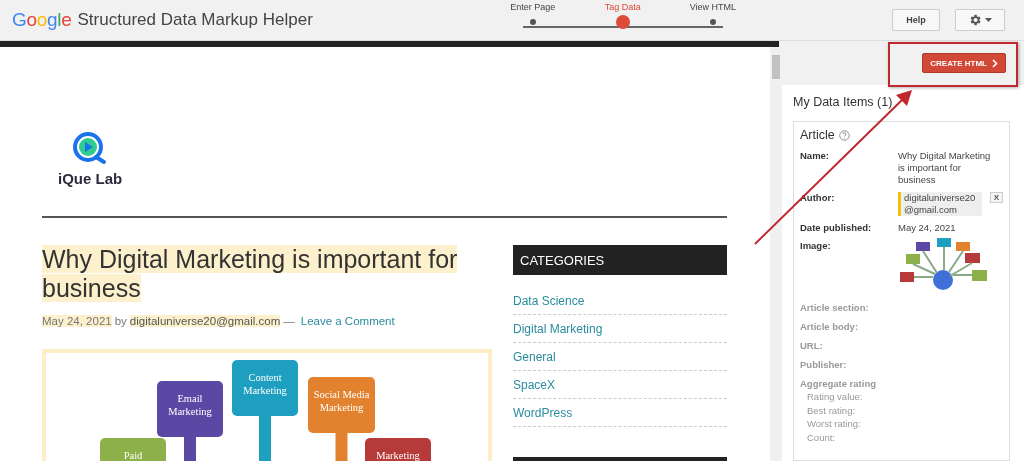  I want to click on field-label: Article section:, so click(835, 308).